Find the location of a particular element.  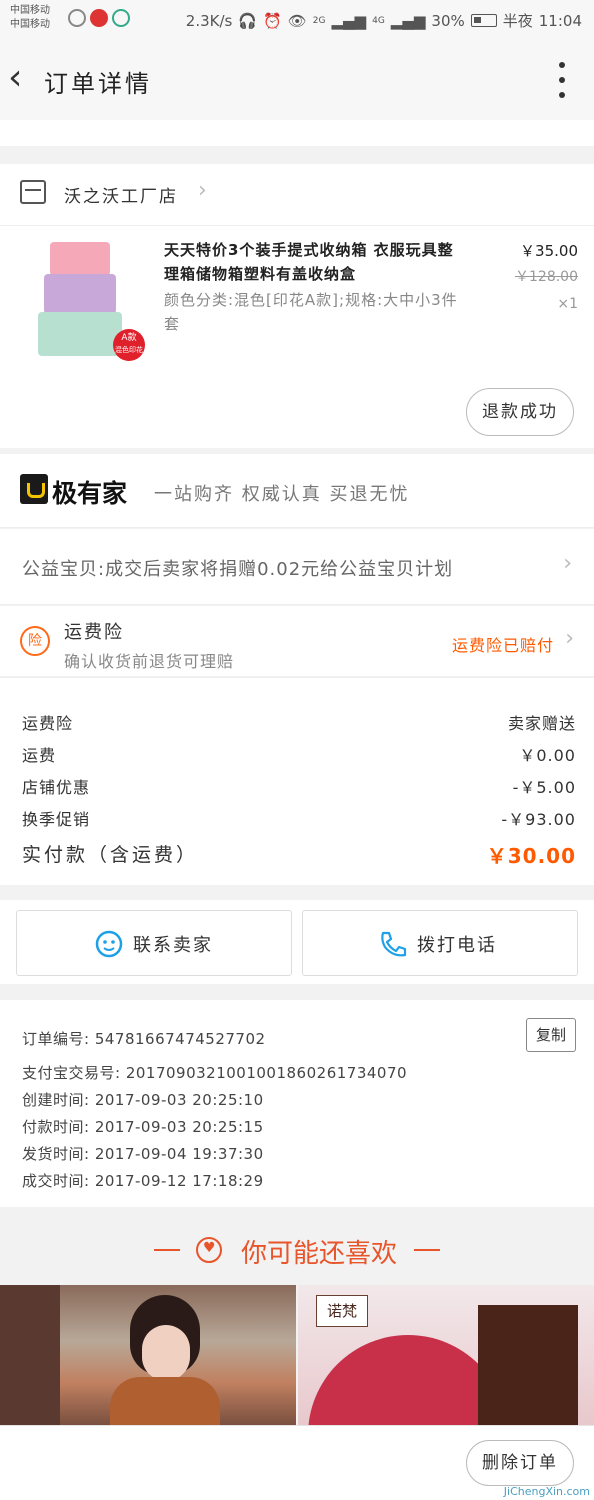

jiyoujia-slogan: 一站购齐 权威认真 买退无忧 is located at coordinates (282, 494).